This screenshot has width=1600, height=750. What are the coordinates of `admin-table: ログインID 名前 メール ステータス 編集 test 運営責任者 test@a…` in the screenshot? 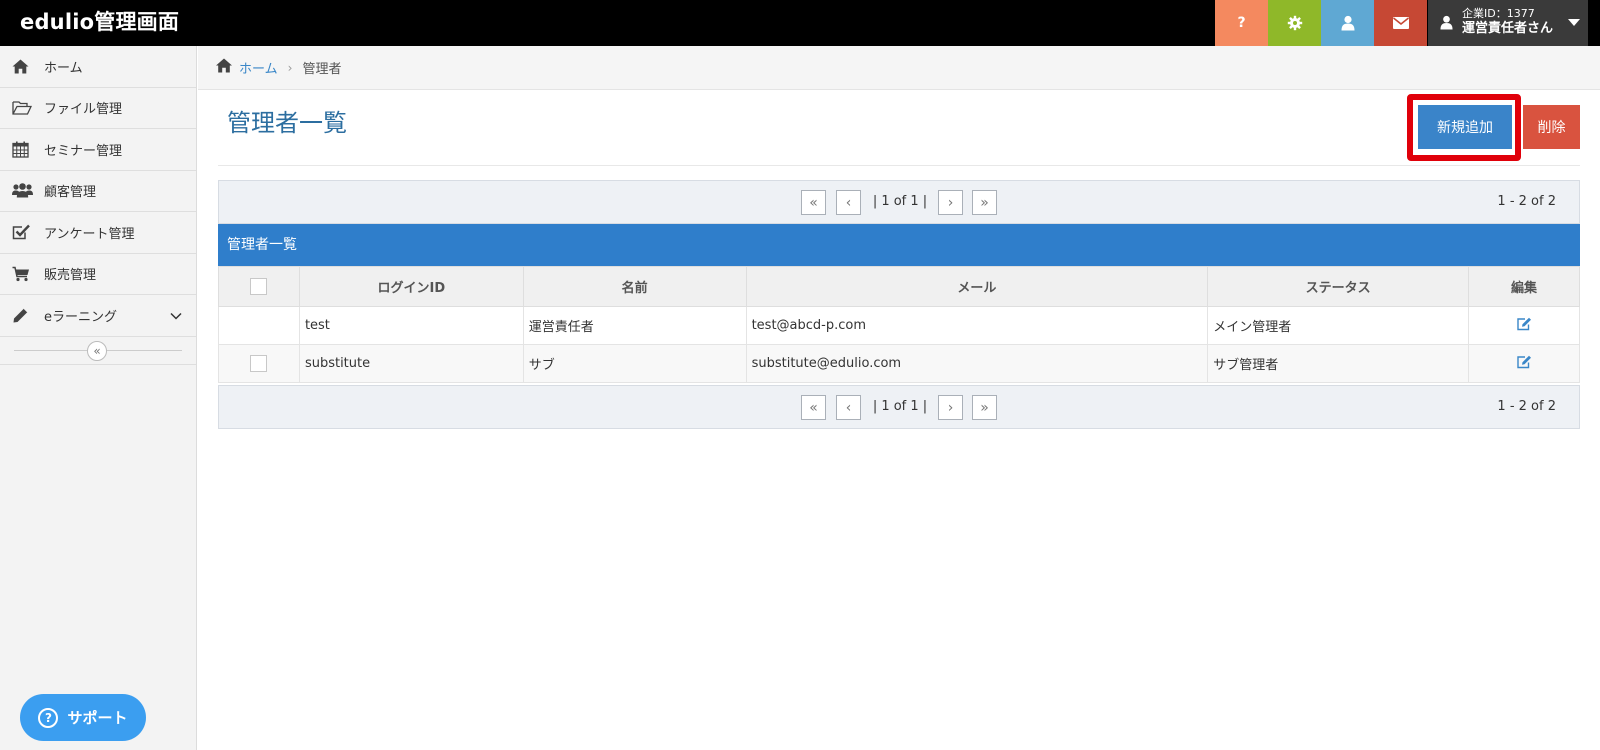 It's located at (899, 324).